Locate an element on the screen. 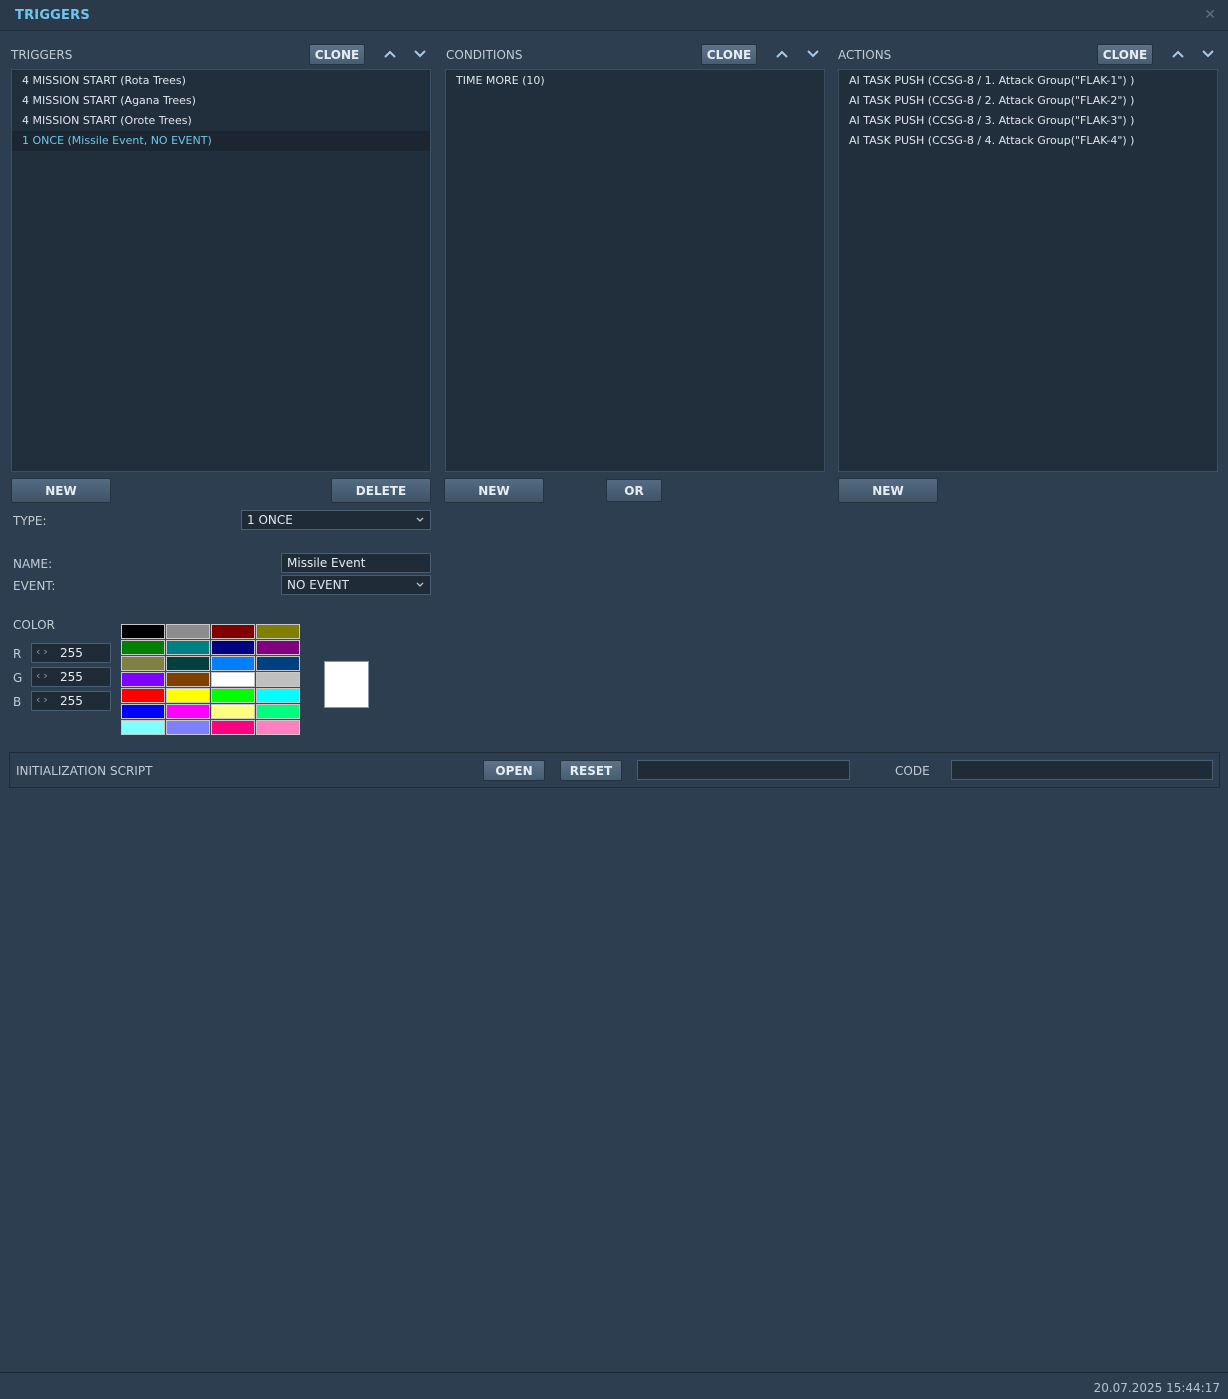 This screenshot has width=1228, height=1399. condition-or-button: OR is located at coordinates (634, 490).